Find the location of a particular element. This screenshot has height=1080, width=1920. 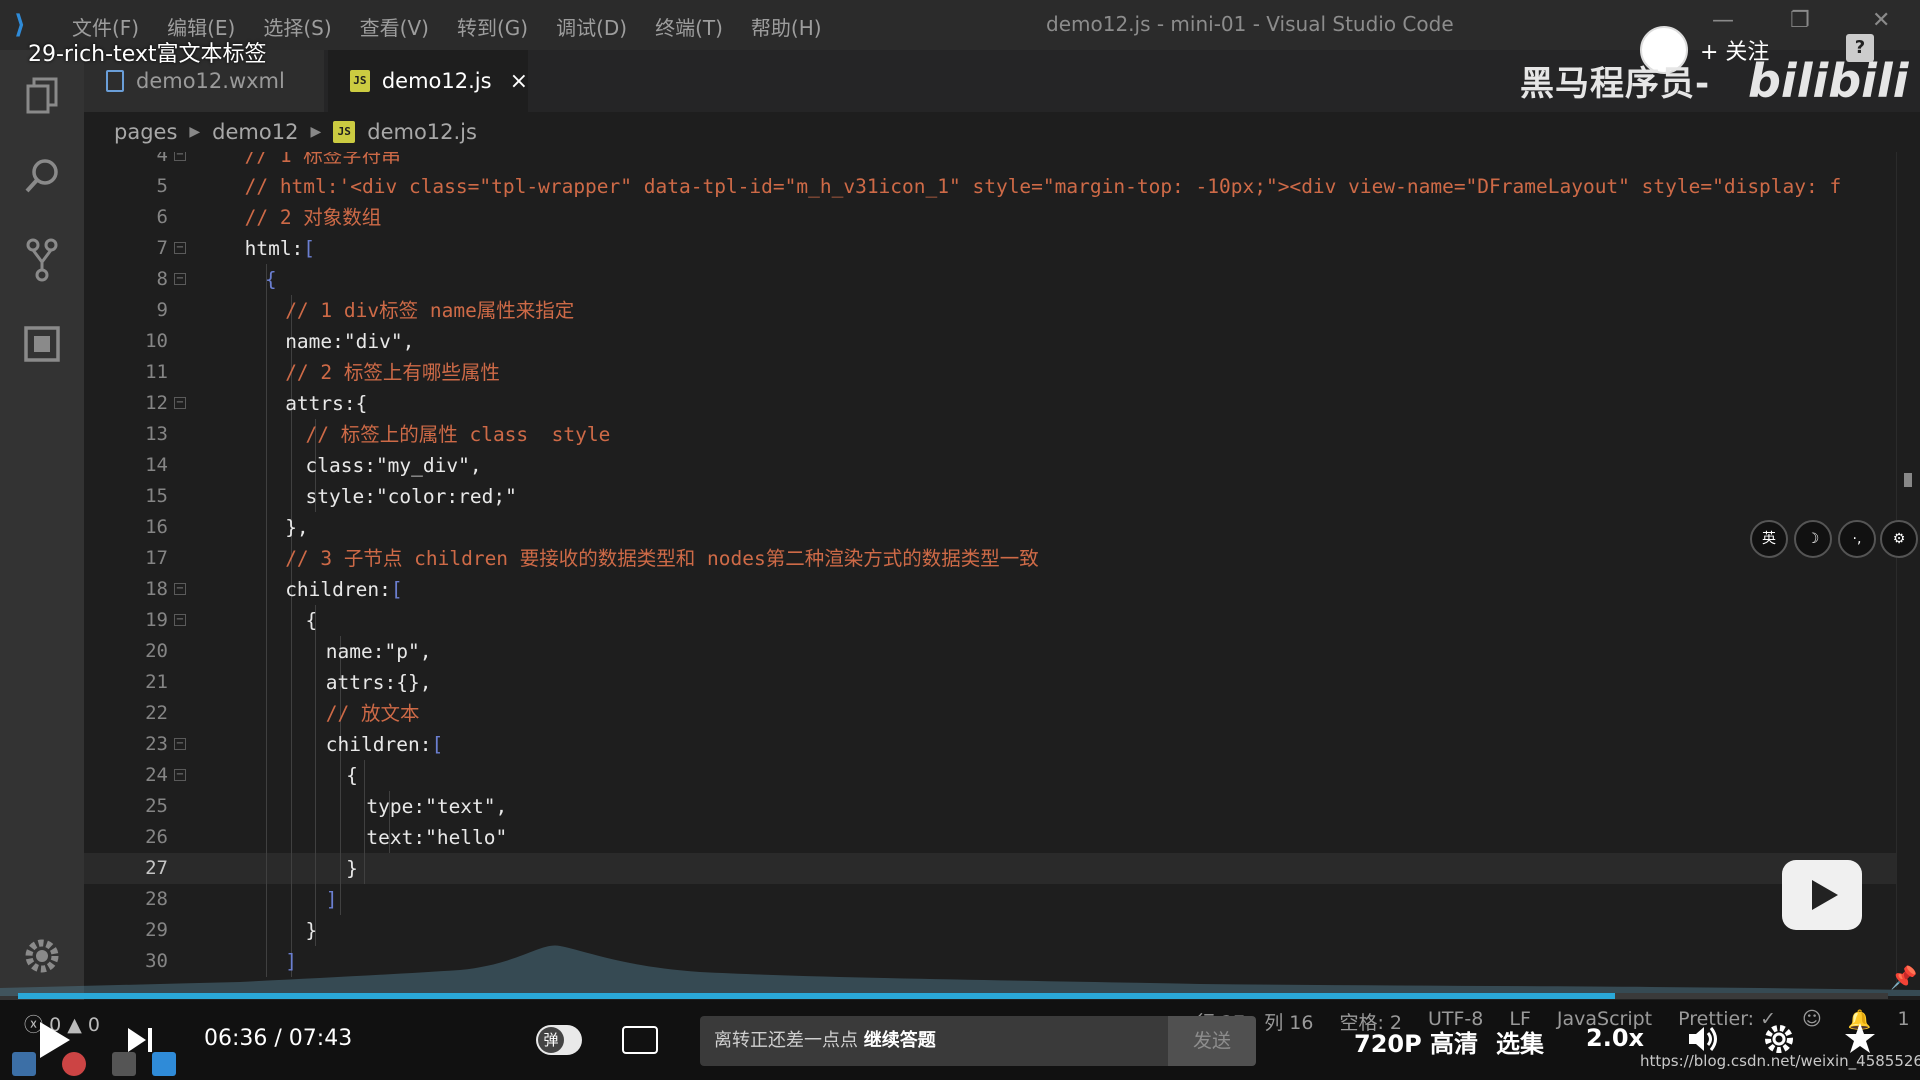

speed-selector: 2.0x is located at coordinates (1615, 1038).